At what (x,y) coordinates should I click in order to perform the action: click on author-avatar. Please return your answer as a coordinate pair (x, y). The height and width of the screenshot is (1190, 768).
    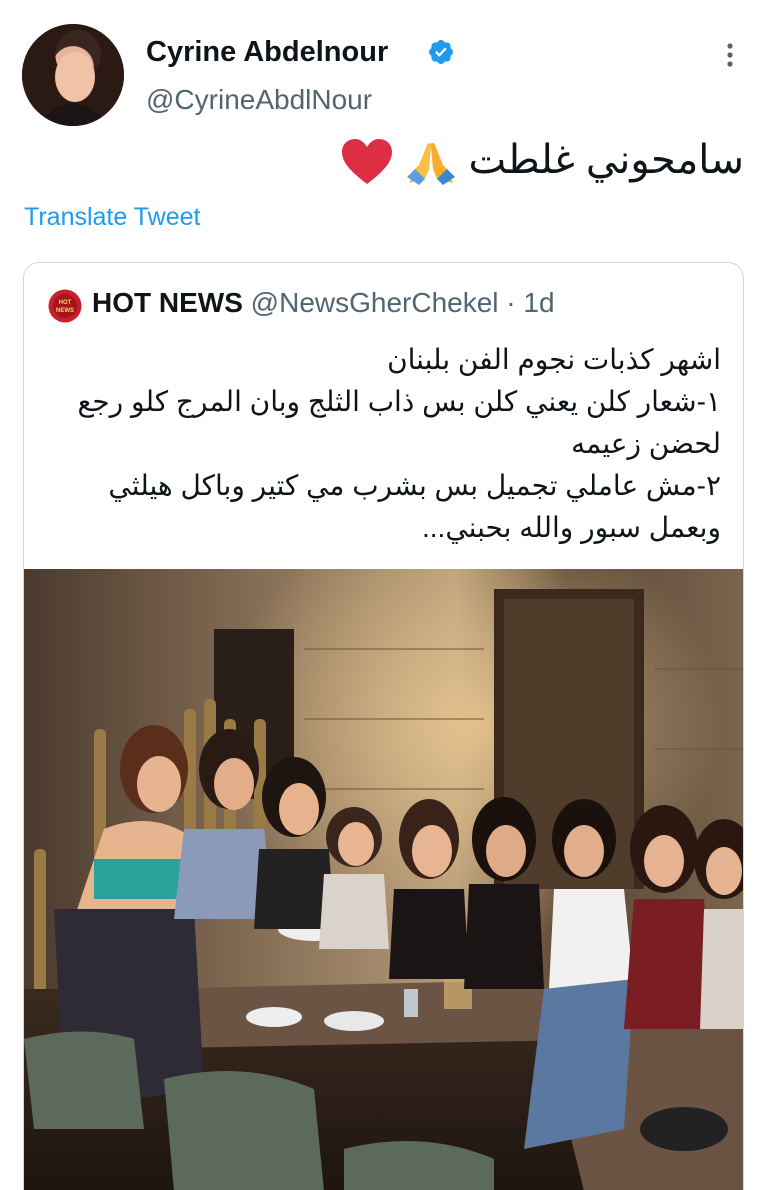
    Looking at the image, I should click on (73, 75).